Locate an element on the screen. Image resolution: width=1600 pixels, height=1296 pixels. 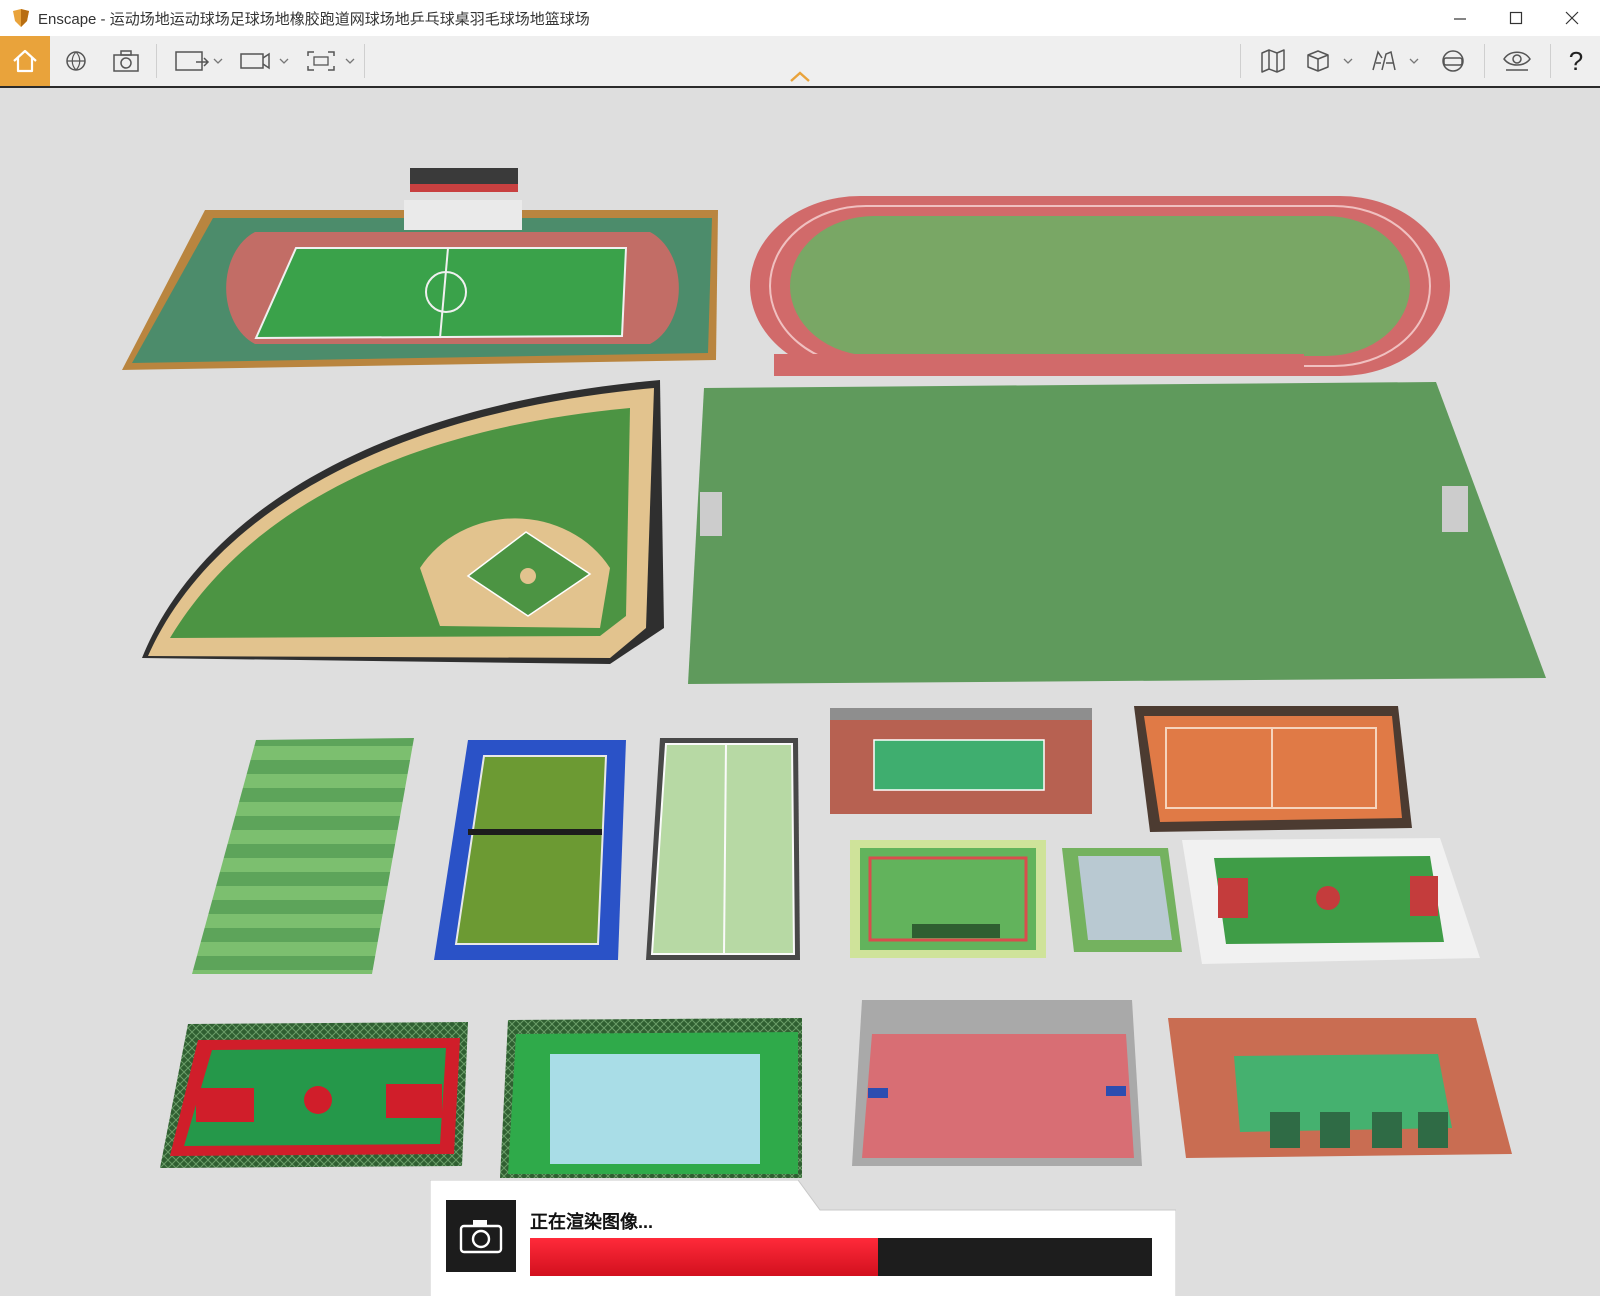
minimize-icon is located at coordinates (1460, 19).